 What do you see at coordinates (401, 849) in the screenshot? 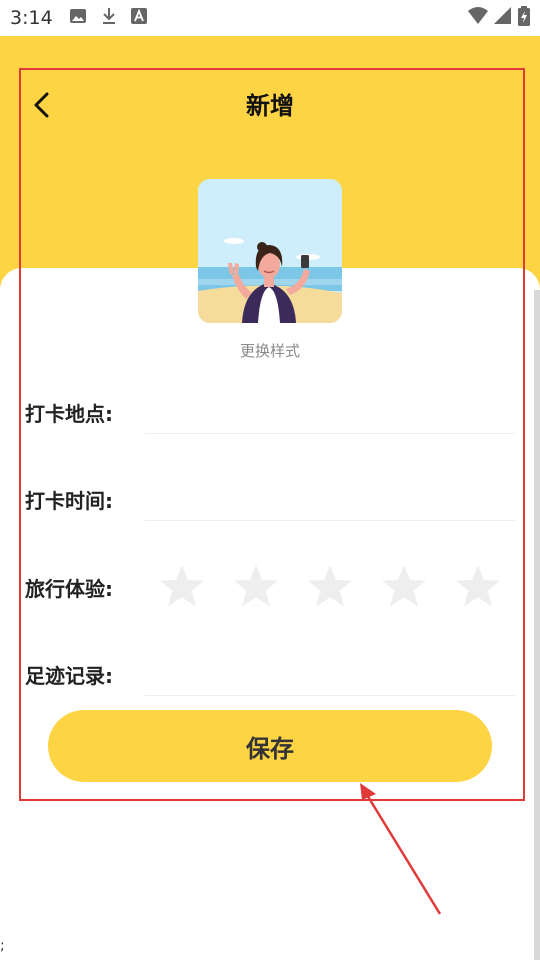
I see `annotation-arrow-icon` at bounding box center [401, 849].